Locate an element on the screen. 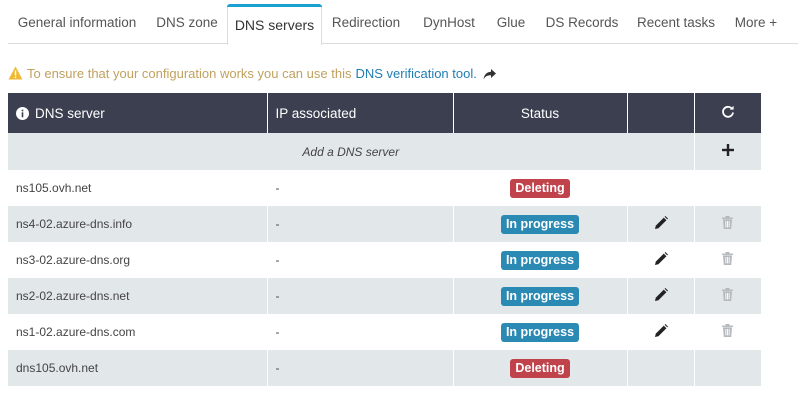 The height and width of the screenshot is (411, 799). table-row: ns3-02.azure-dns.org - In progress is located at coordinates (384, 260).